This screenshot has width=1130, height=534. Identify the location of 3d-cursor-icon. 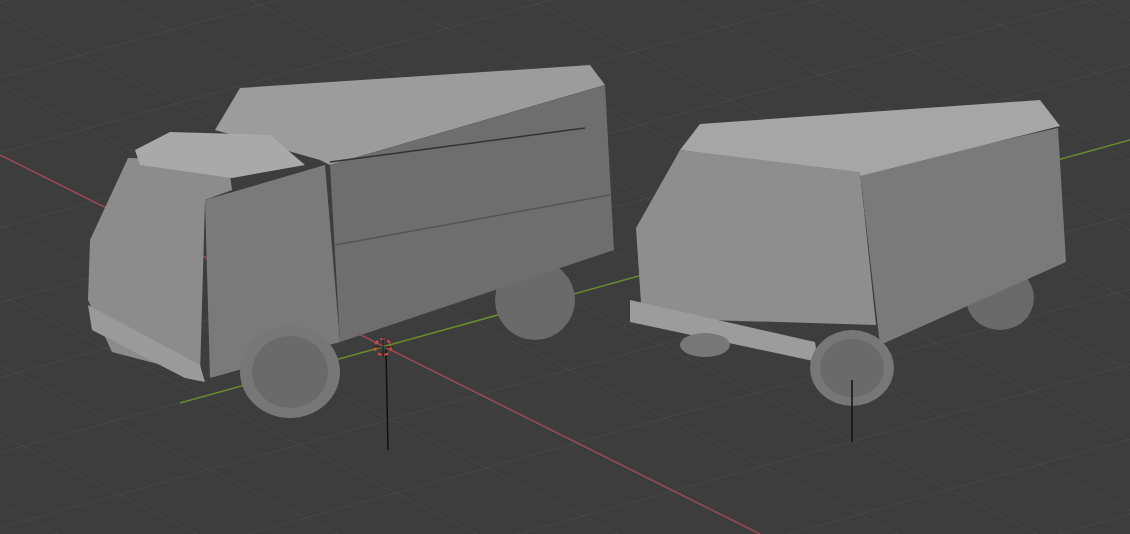
(383, 347).